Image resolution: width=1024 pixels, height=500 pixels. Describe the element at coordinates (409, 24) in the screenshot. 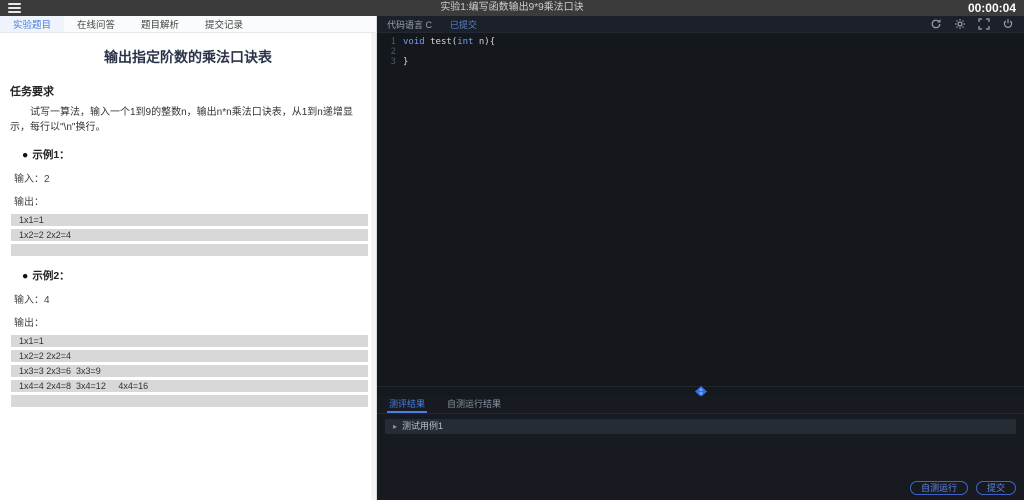

I see `code-language-label: 代码语言 C` at that location.